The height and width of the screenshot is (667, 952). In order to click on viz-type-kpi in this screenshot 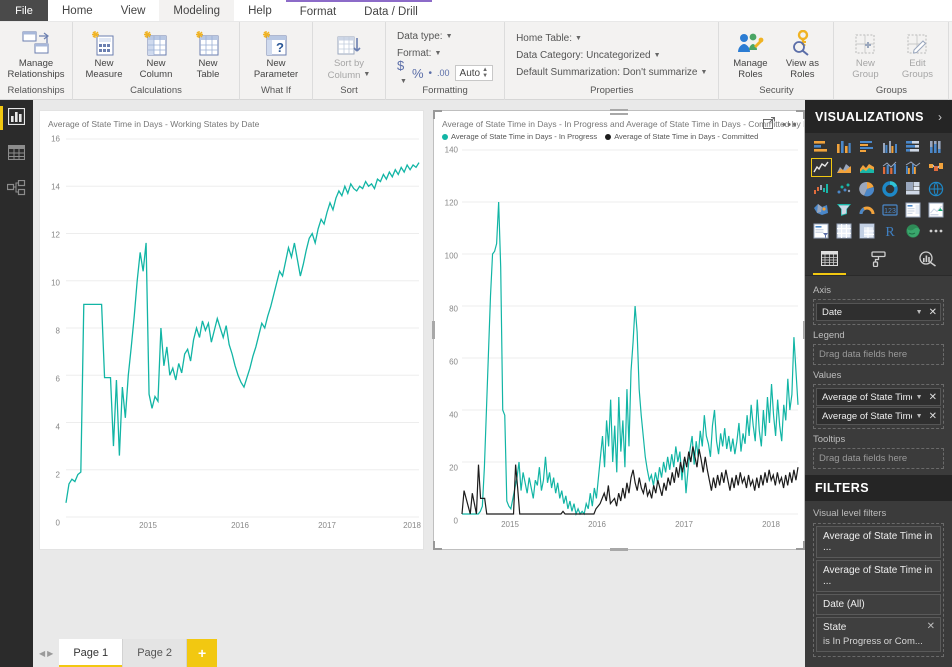, I will do `click(935, 209)`.